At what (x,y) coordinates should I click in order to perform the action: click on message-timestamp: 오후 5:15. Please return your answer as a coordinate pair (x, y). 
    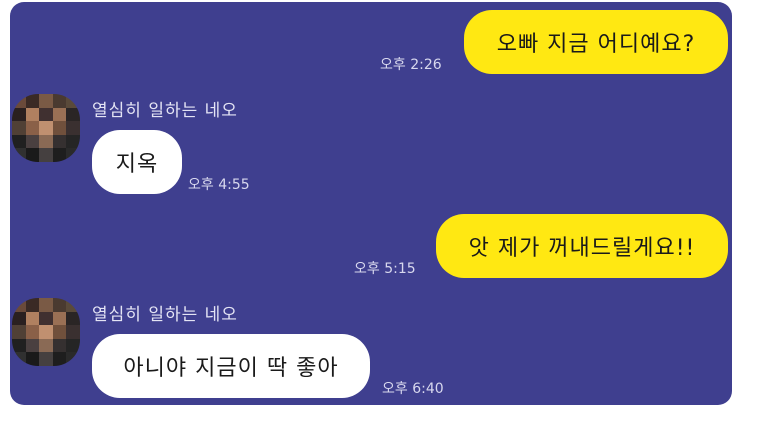
    Looking at the image, I should click on (385, 269).